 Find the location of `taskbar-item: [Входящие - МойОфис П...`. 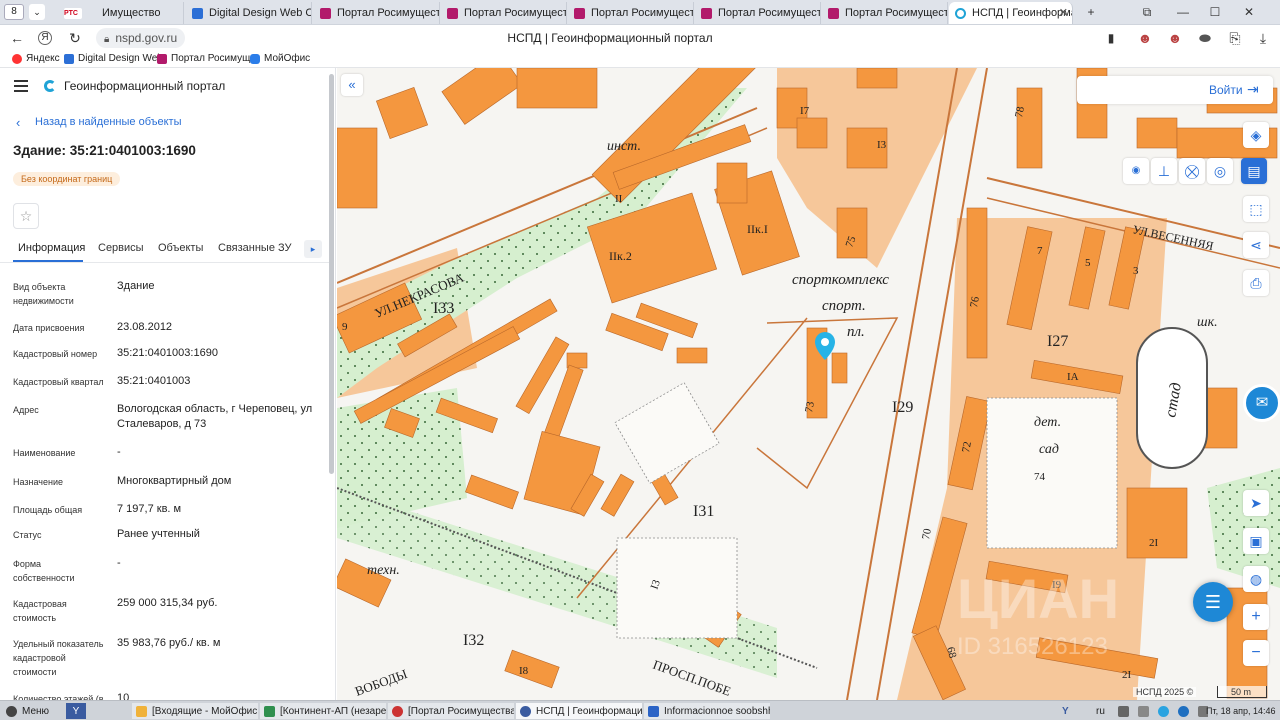

taskbar-item: [Входящие - МойОфис П... is located at coordinates (195, 711).